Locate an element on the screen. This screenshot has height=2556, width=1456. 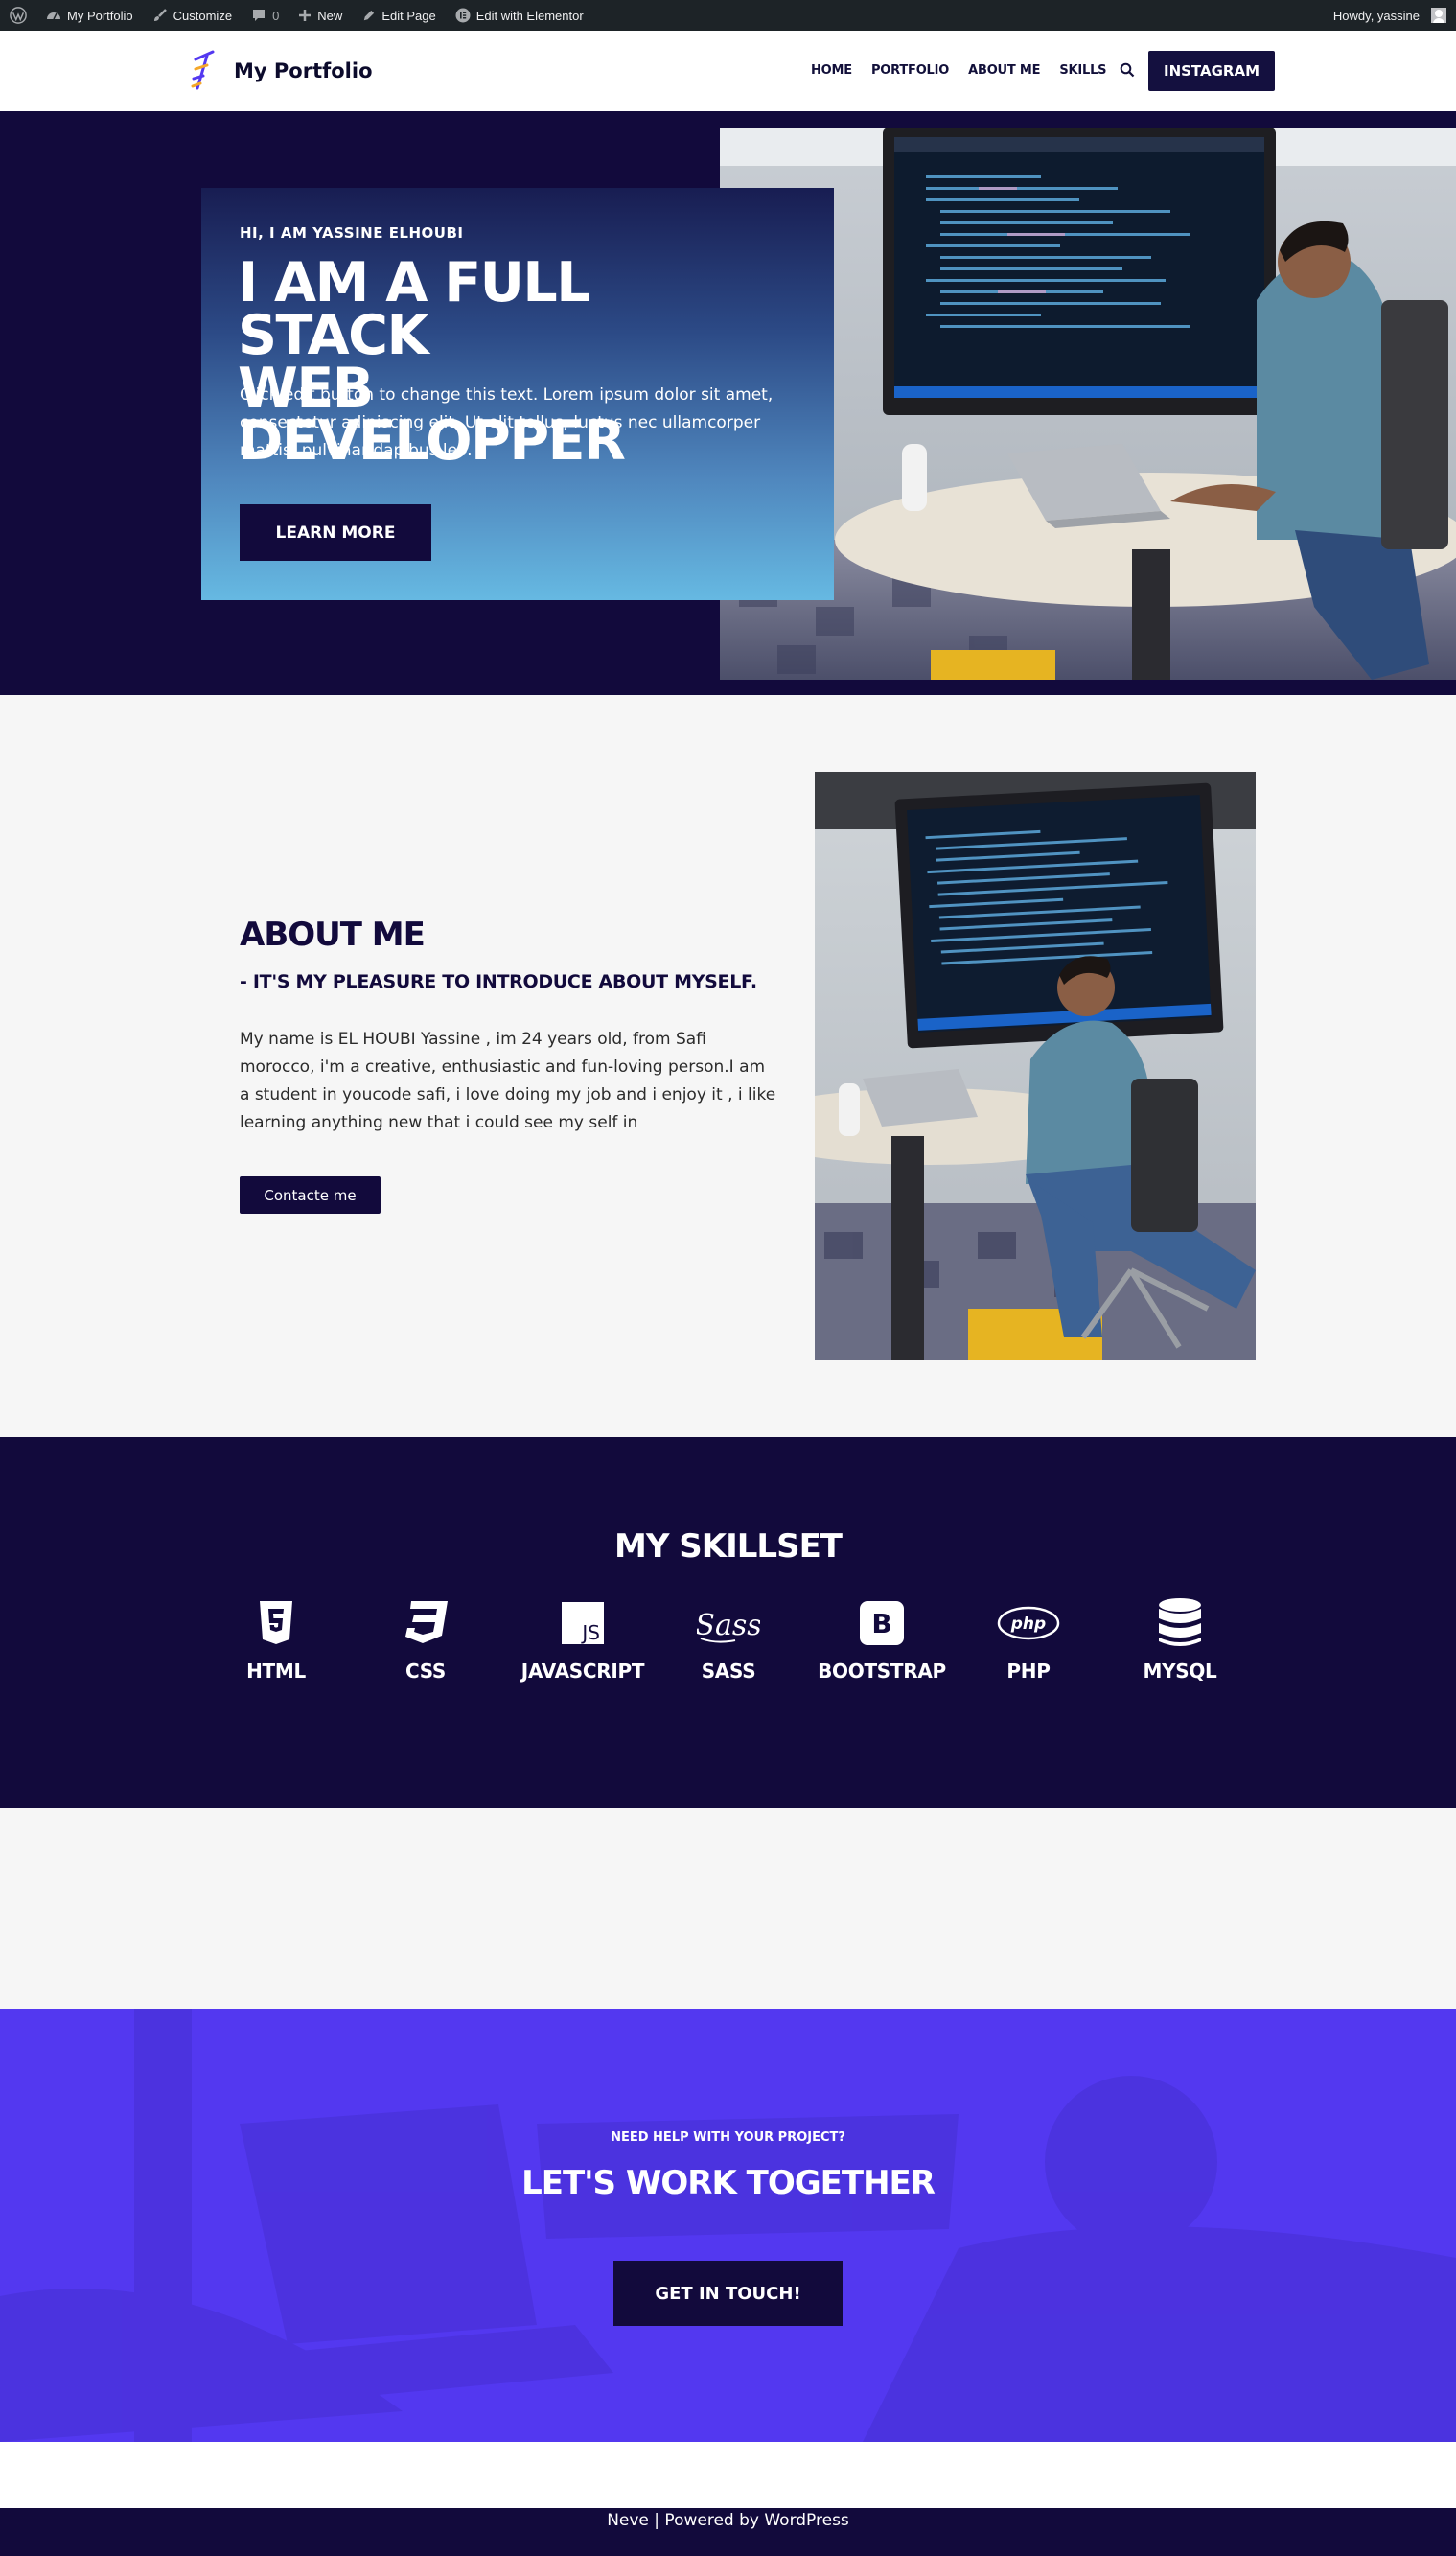
js-icon: JS is located at coordinates (583, 1623).